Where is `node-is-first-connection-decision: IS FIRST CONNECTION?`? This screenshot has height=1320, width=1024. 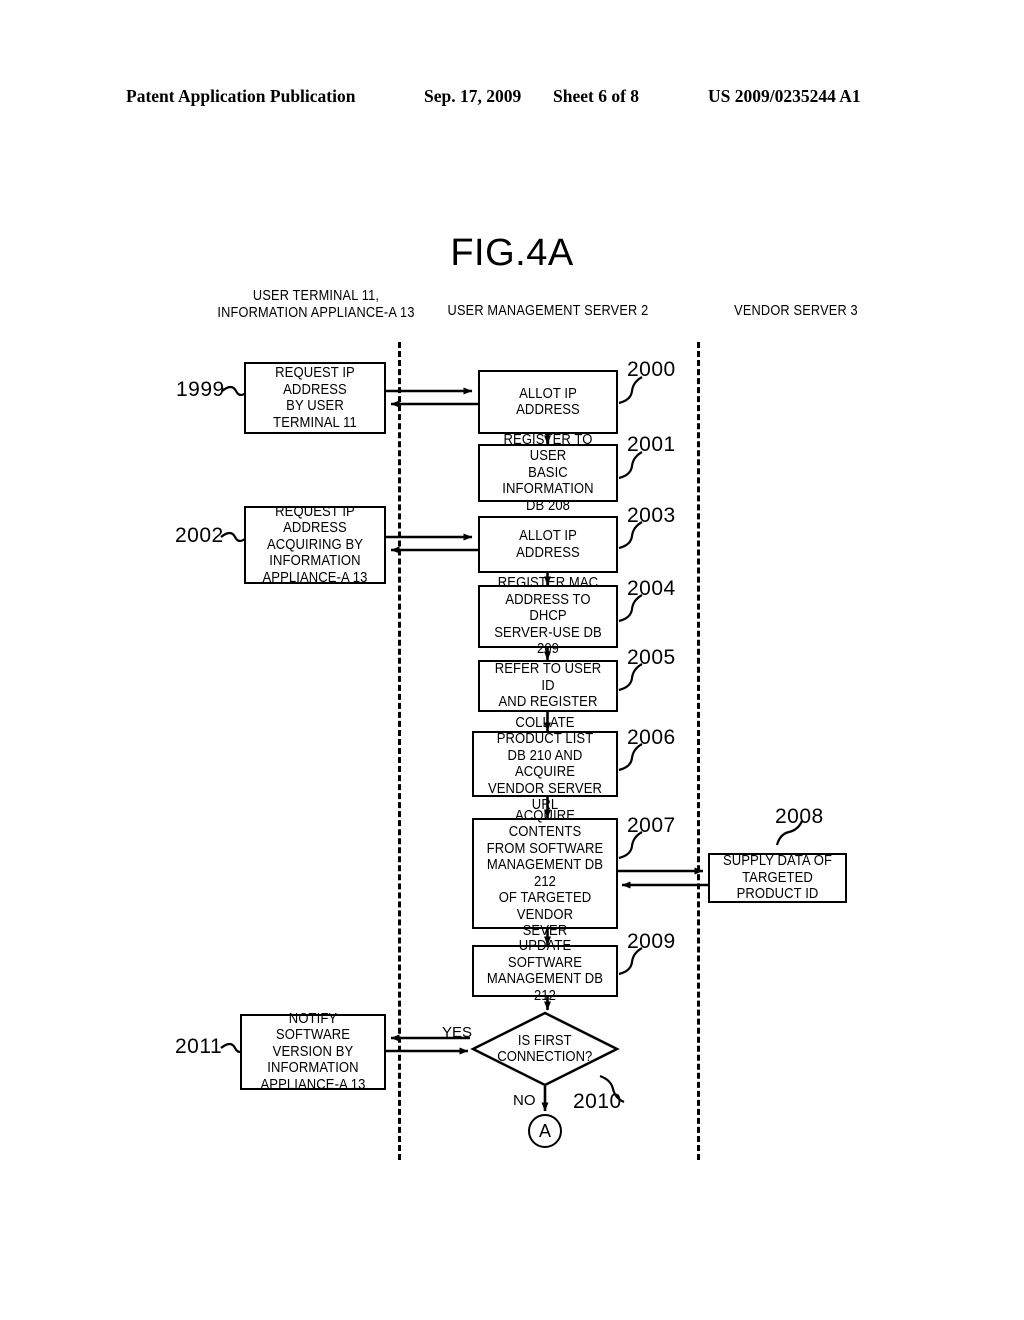
node-is-first-connection-decision: IS FIRST CONNECTION? is located at coordinates (545, 1049).